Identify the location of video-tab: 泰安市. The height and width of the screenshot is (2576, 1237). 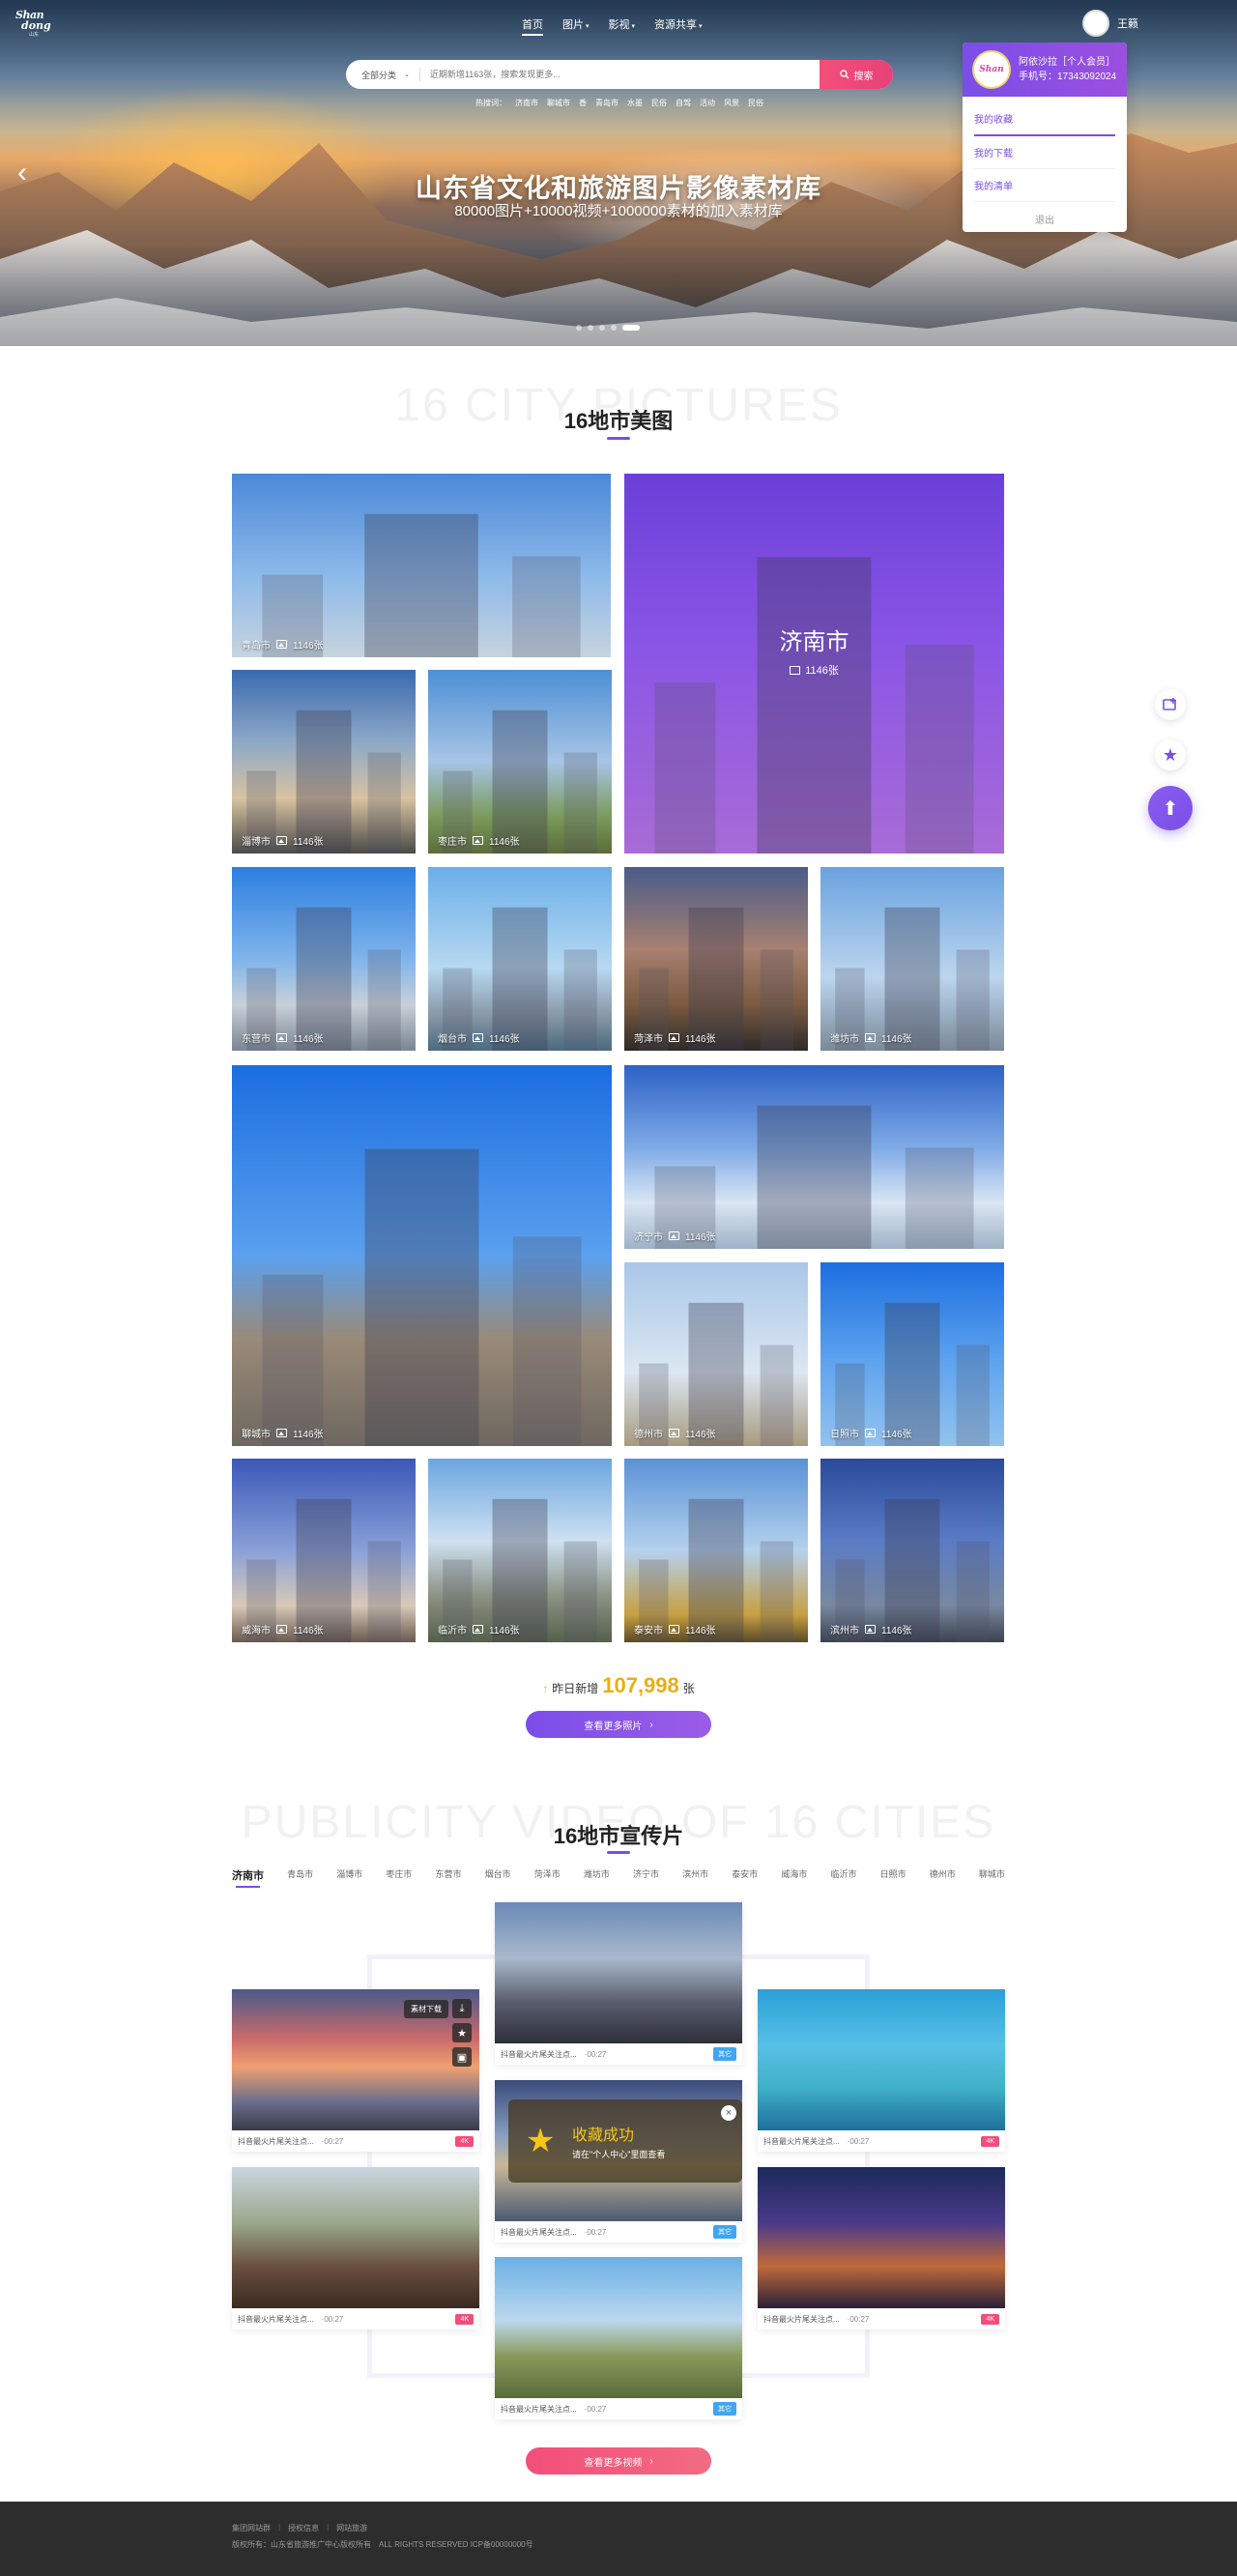
(745, 1877).